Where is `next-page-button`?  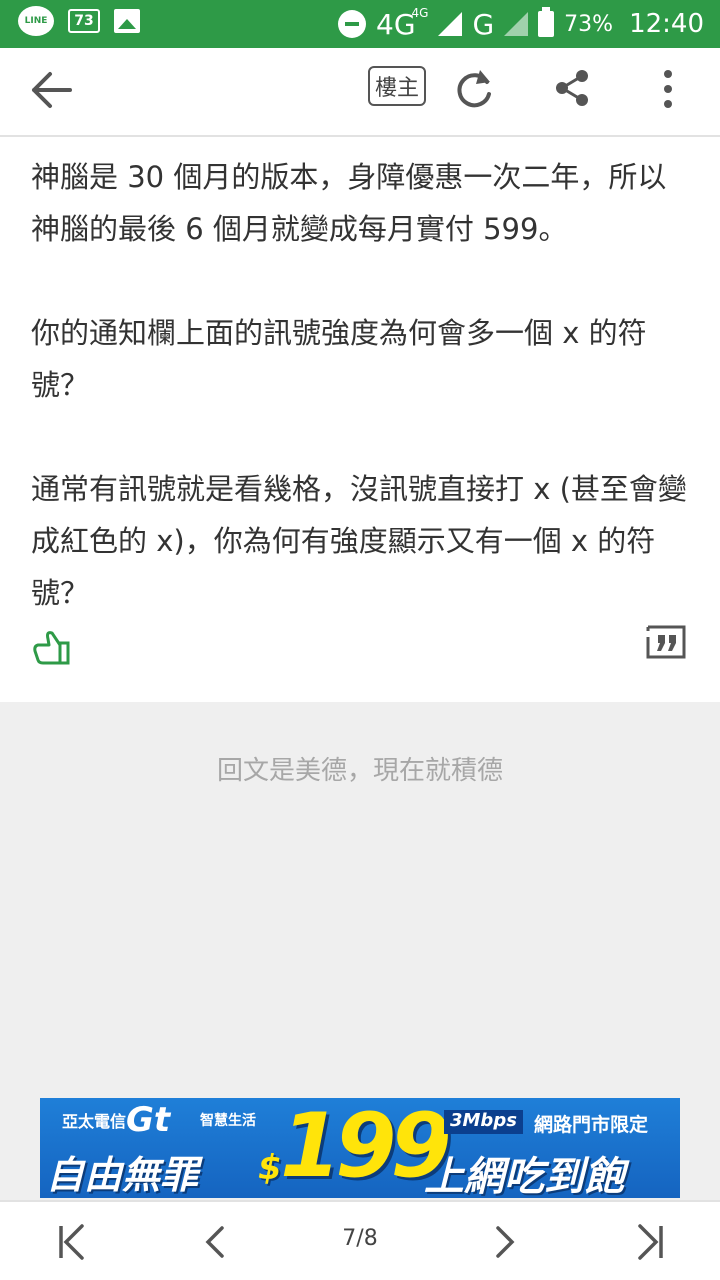 next-page-button is located at coordinates (504, 1242).